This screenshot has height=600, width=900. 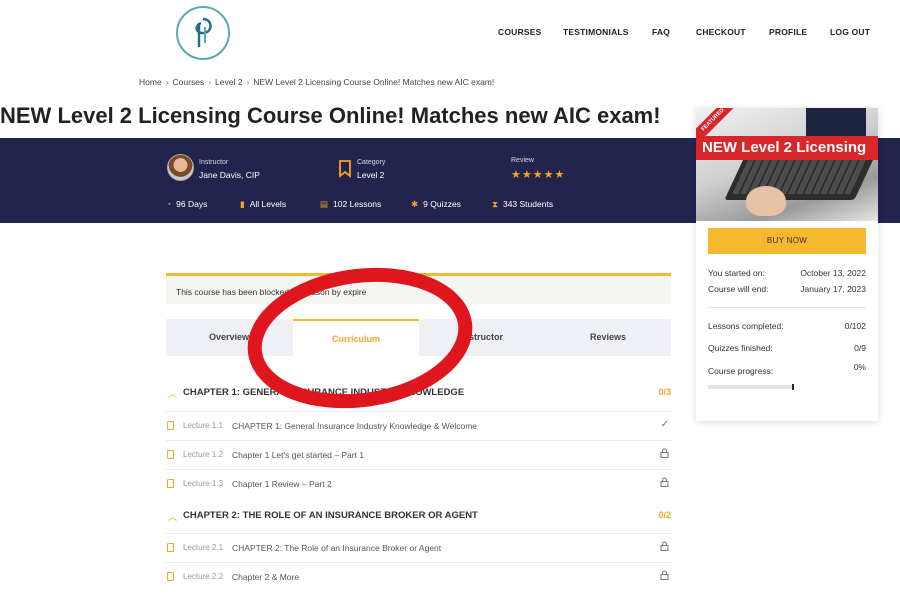 What do you see at coordinates (357, 204) in the screenshot?
I see `stat-lessons-value: 102 Lessons` at bounding box center [357, 204].